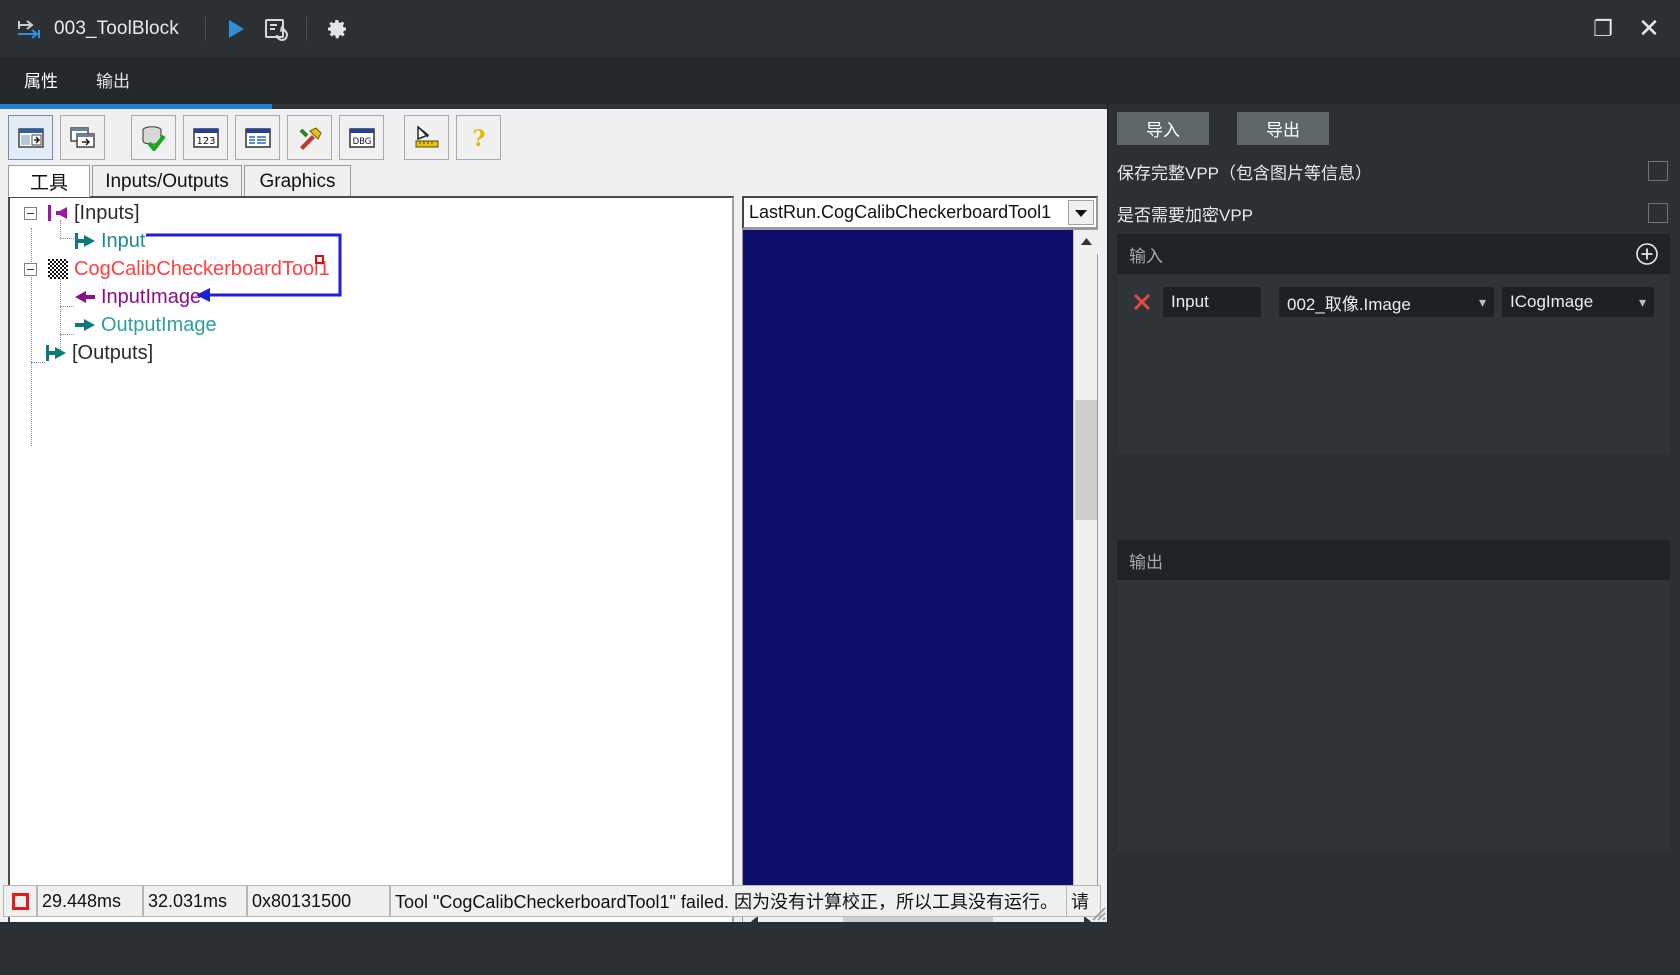  What do you see at coordinates (107, 212) in the screenshot?
I see `tree-label-inputs: [Inputs]` at bounding box center [107, 212].